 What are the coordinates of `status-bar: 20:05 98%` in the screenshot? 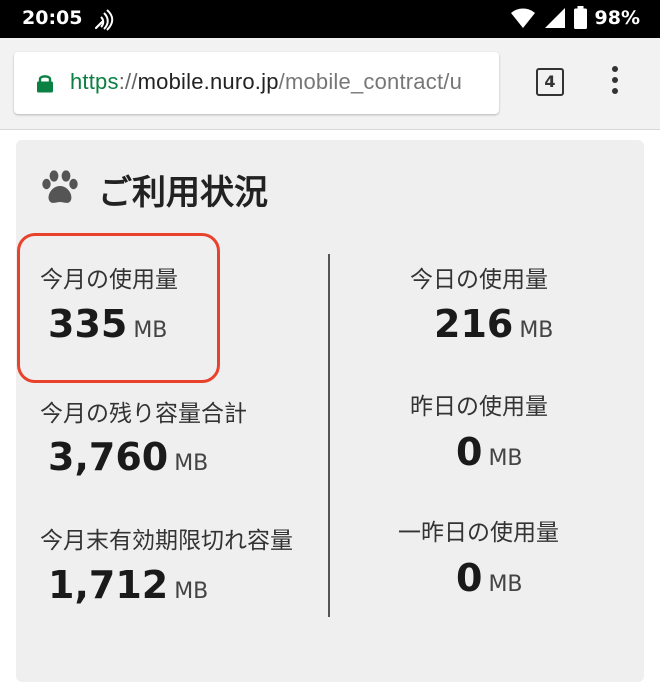 It's located at (330, 19).